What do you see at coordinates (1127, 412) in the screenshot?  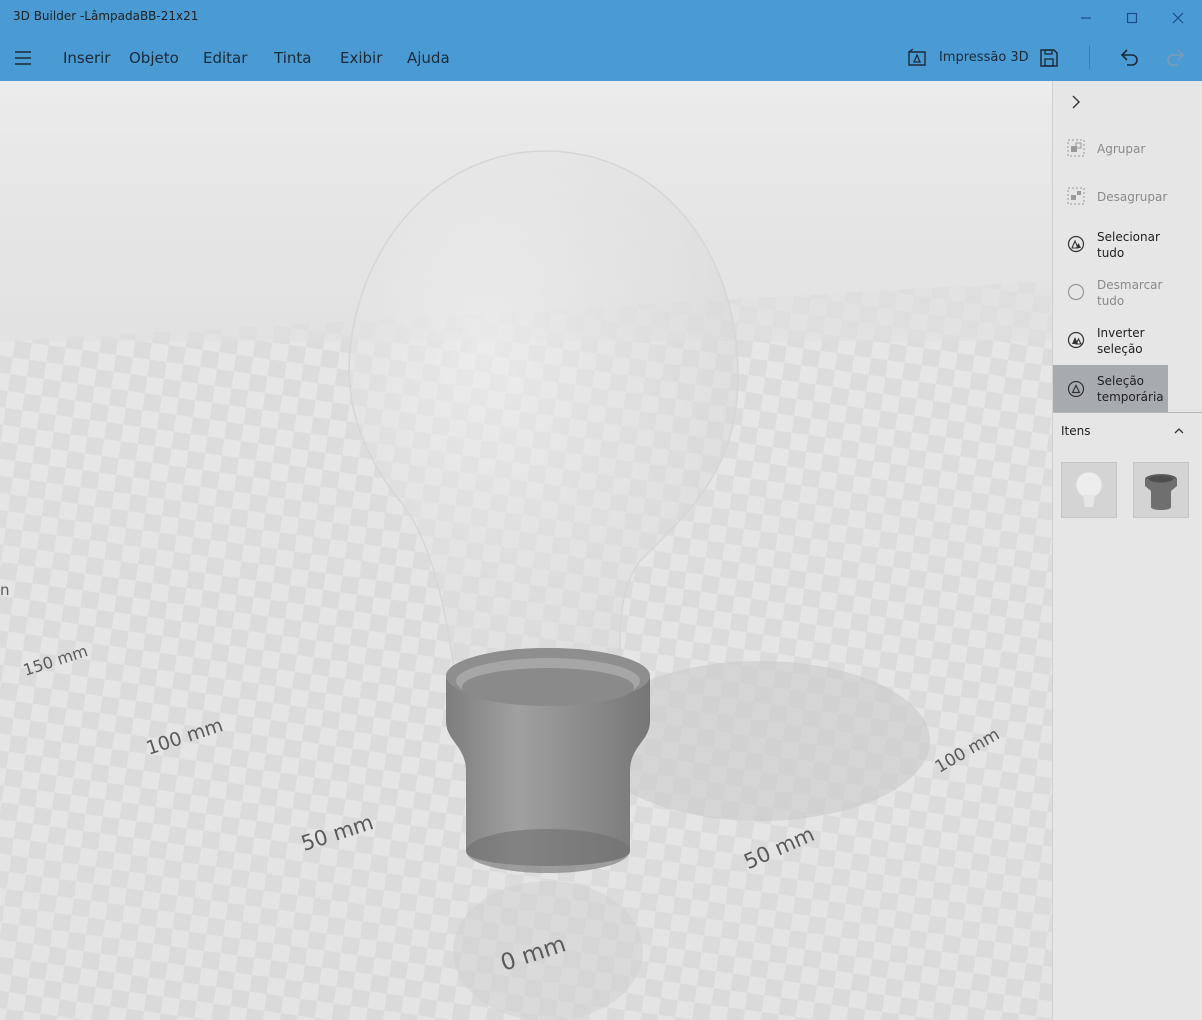 I see `panel-divider` at bounding box center [1127, 412].